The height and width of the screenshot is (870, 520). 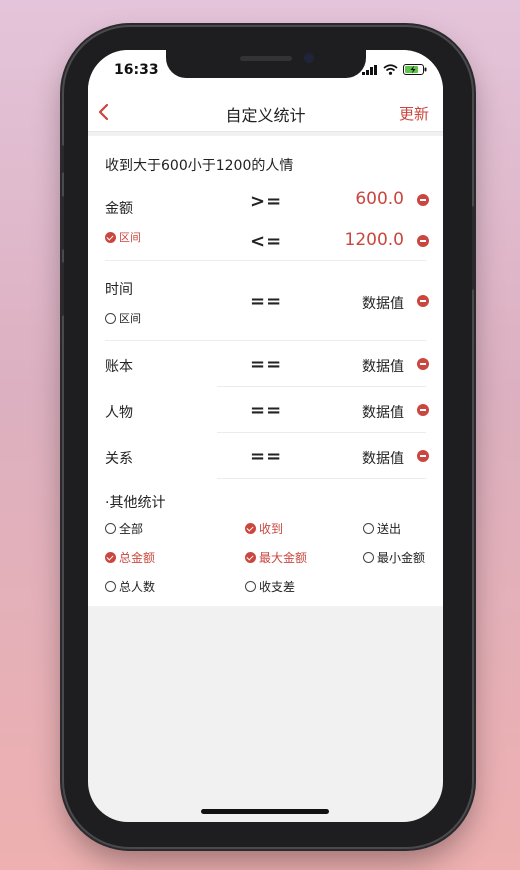 I want to click on wifi-icon, so click(x=390, y=69).